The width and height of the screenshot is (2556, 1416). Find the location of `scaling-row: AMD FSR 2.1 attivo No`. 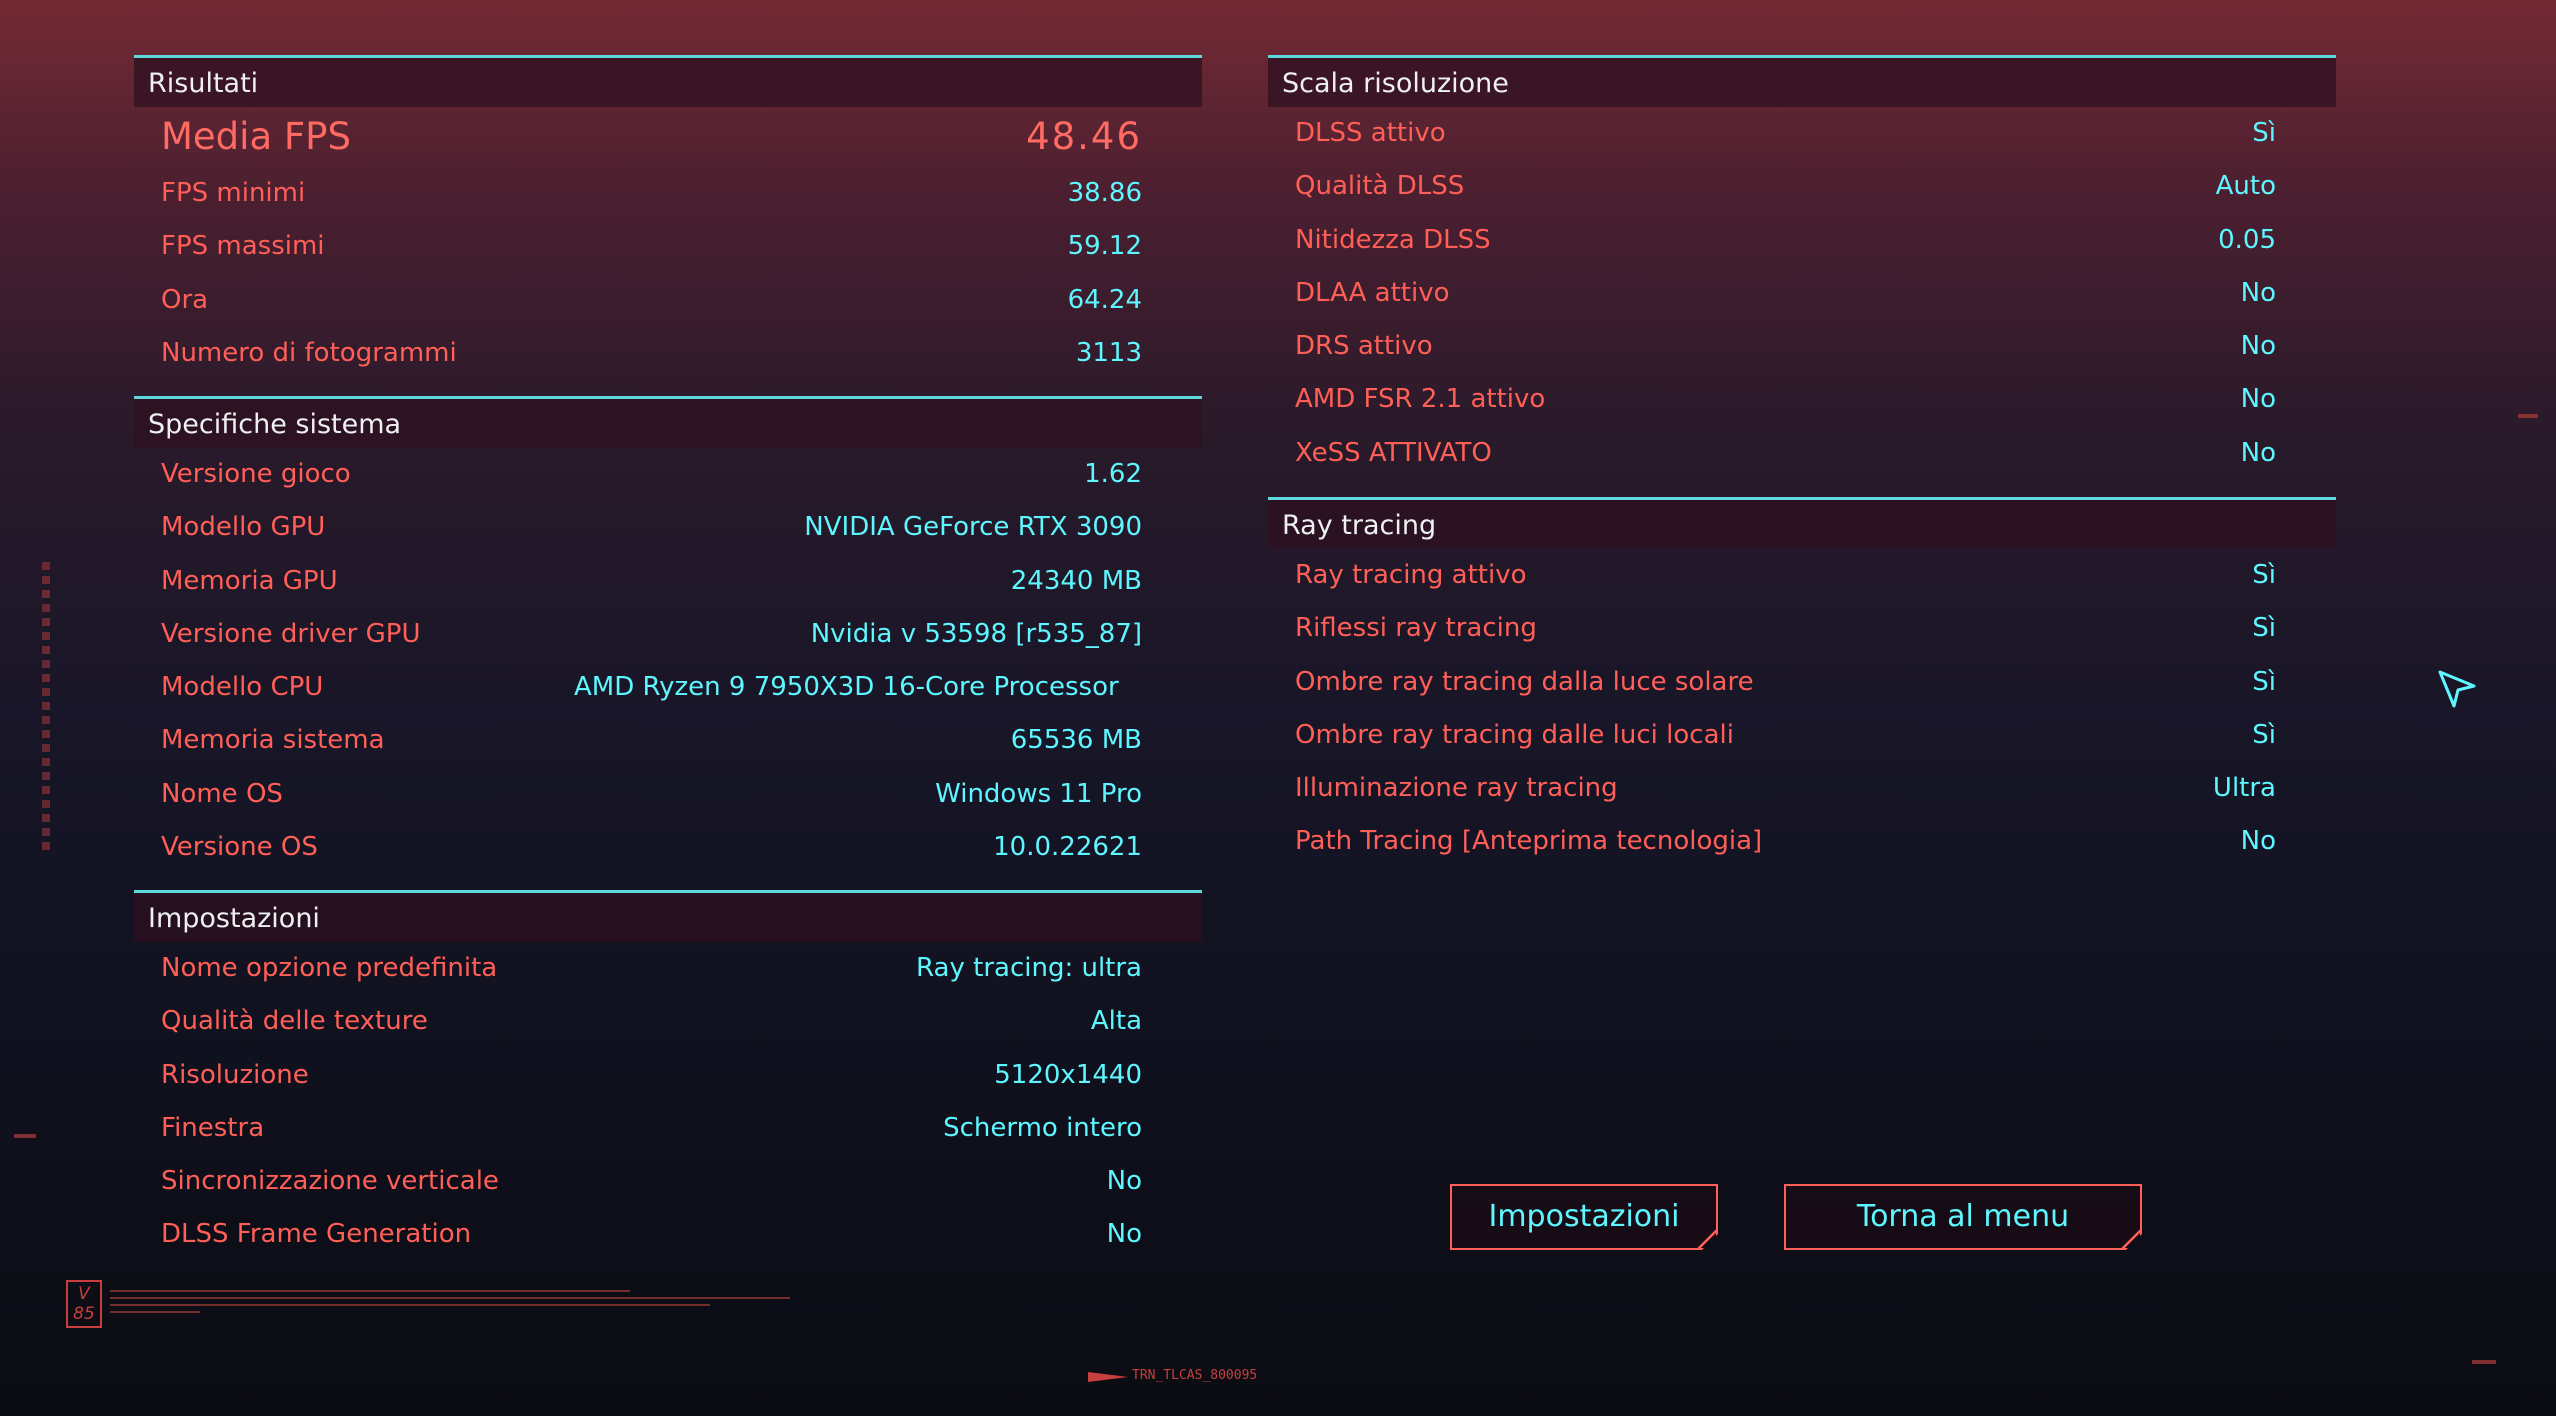

scaling-row: AMD FSR 2.1 attivo No is located at coordinates (1802, 399).